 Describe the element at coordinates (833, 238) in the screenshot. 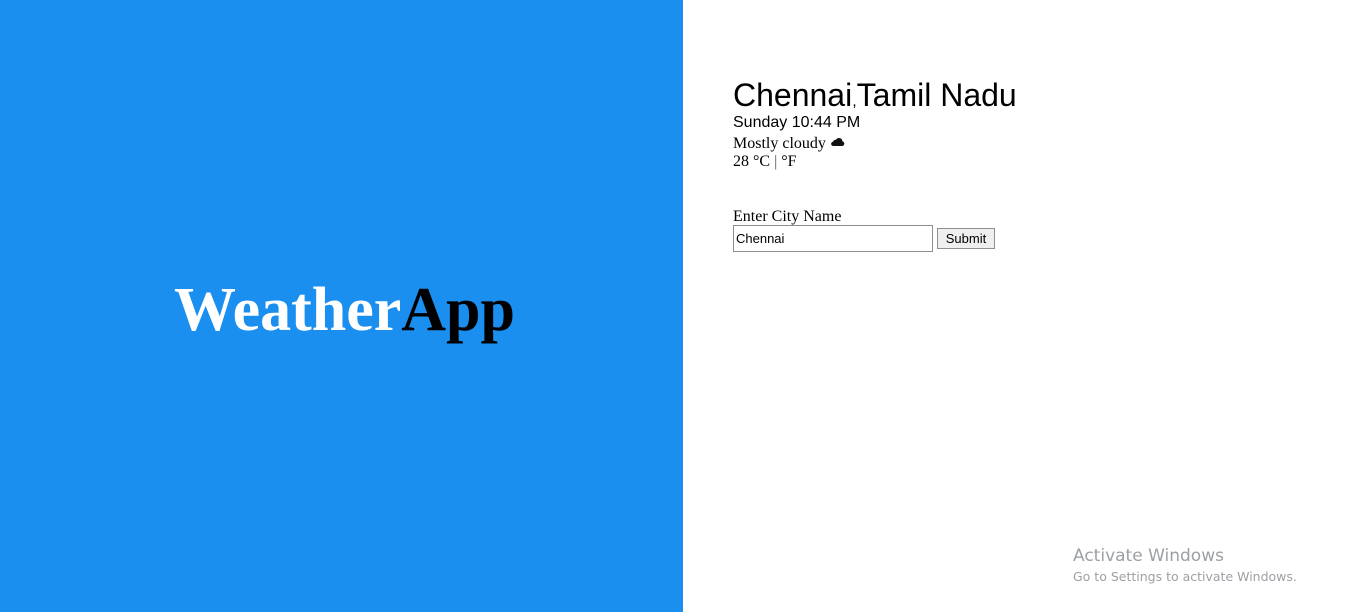

I see `city-input` at that location.